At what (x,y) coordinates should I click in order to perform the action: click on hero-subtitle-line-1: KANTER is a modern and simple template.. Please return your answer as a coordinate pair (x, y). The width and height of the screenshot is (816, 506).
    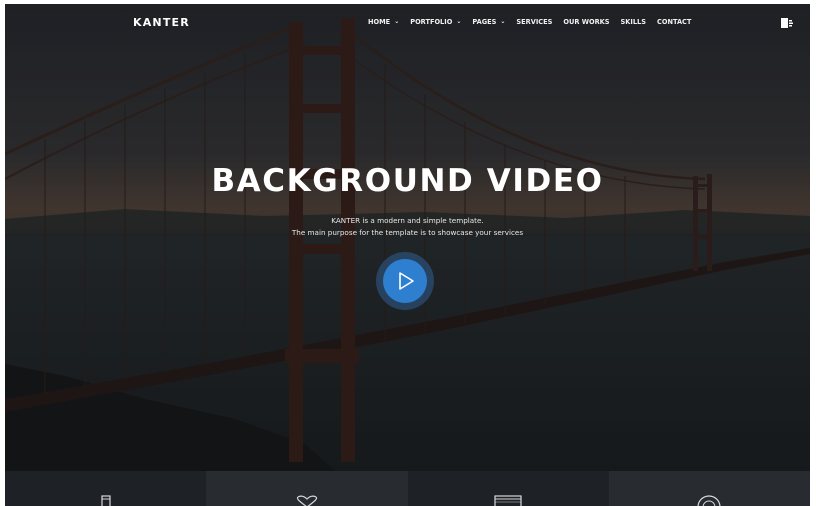
    Looking at the image, I should click on (407, 220).